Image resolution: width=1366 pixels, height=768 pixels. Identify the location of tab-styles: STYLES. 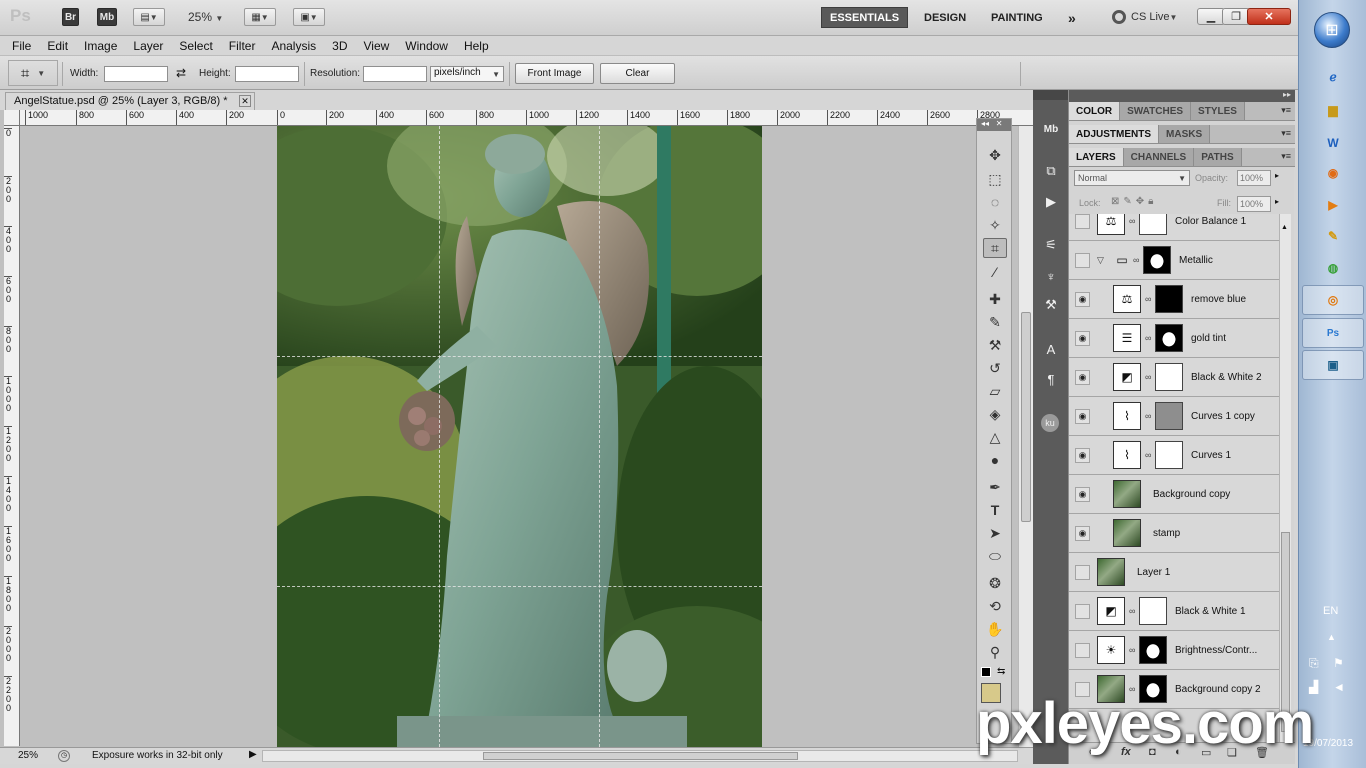
(1218, 111).